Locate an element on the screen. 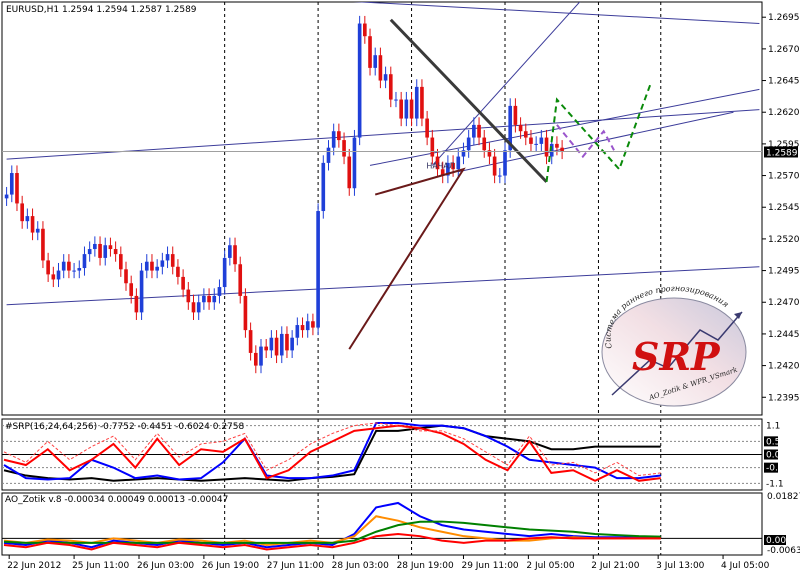 This screenshot has width=800, height=574. pattern-annotation: НАЧАЛ is located at coordinates (440, 165).